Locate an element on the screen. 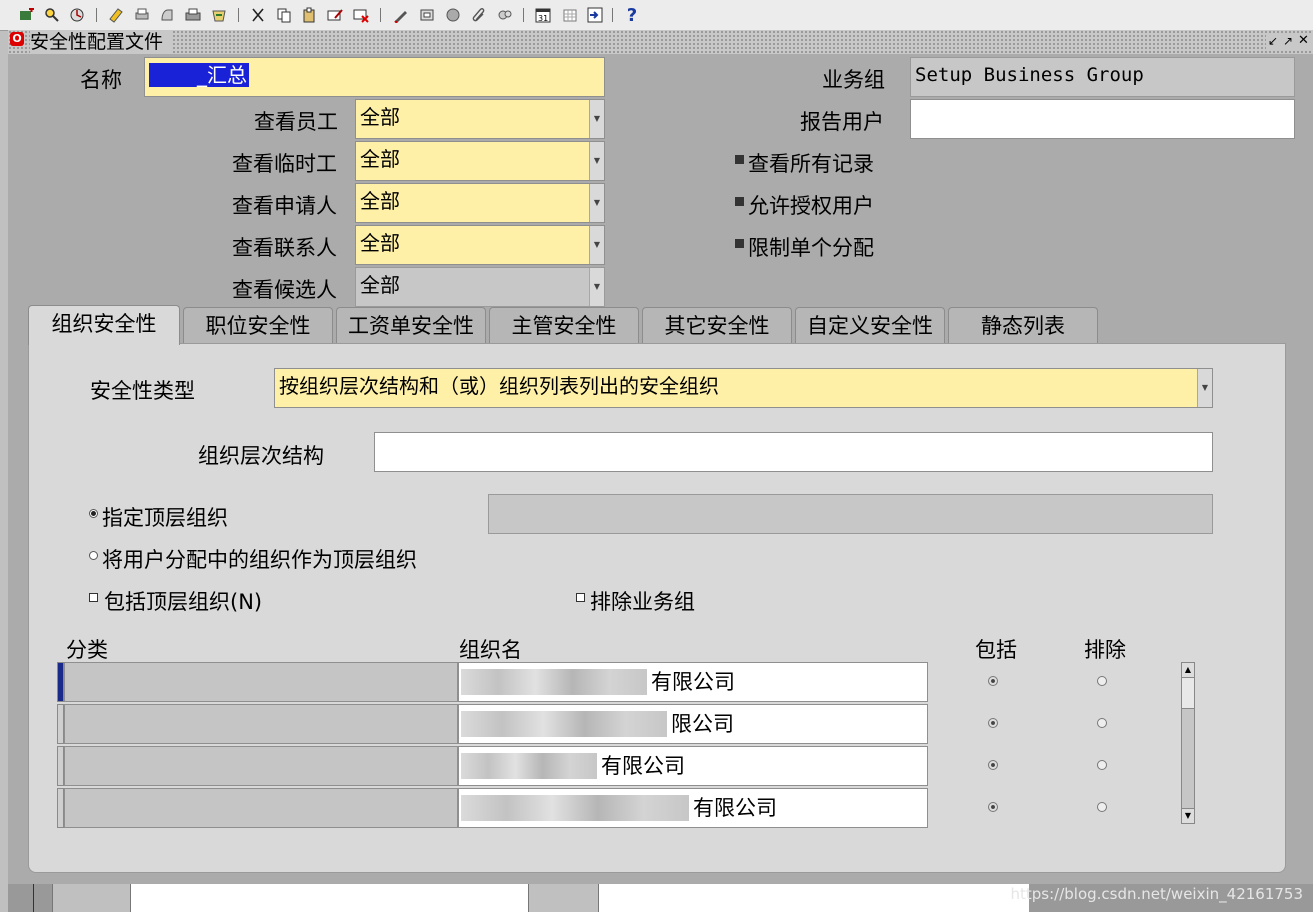 The width and height of the screenshot is (1313, 912). include-top-org-label: 包括顶层组织(N) is located at coordinates (183, 602).